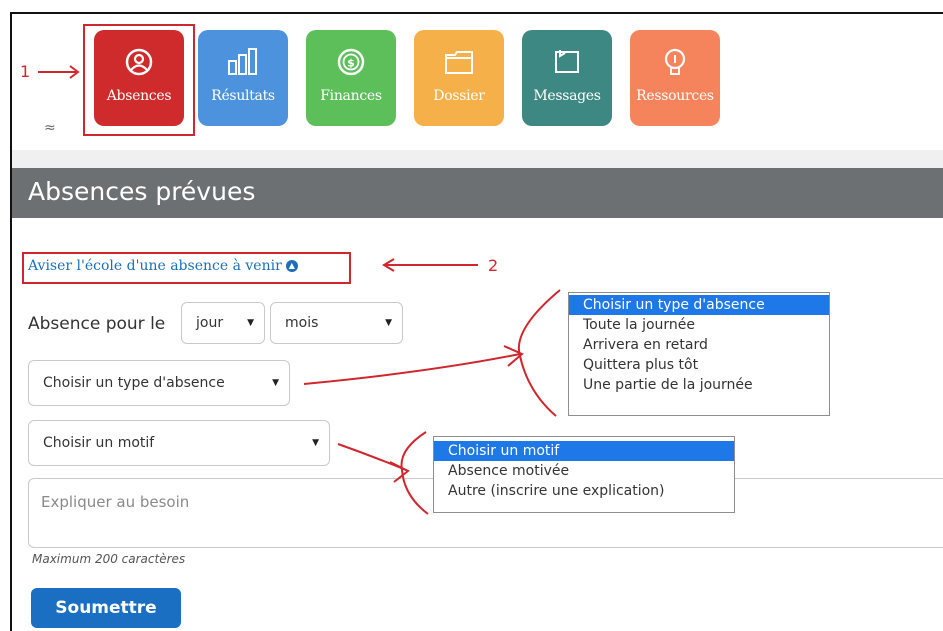 This screenshot has height=631, width=943. Describe the element at coordinates (539, 353) in the screenshot. I see `brace-type` at that location.